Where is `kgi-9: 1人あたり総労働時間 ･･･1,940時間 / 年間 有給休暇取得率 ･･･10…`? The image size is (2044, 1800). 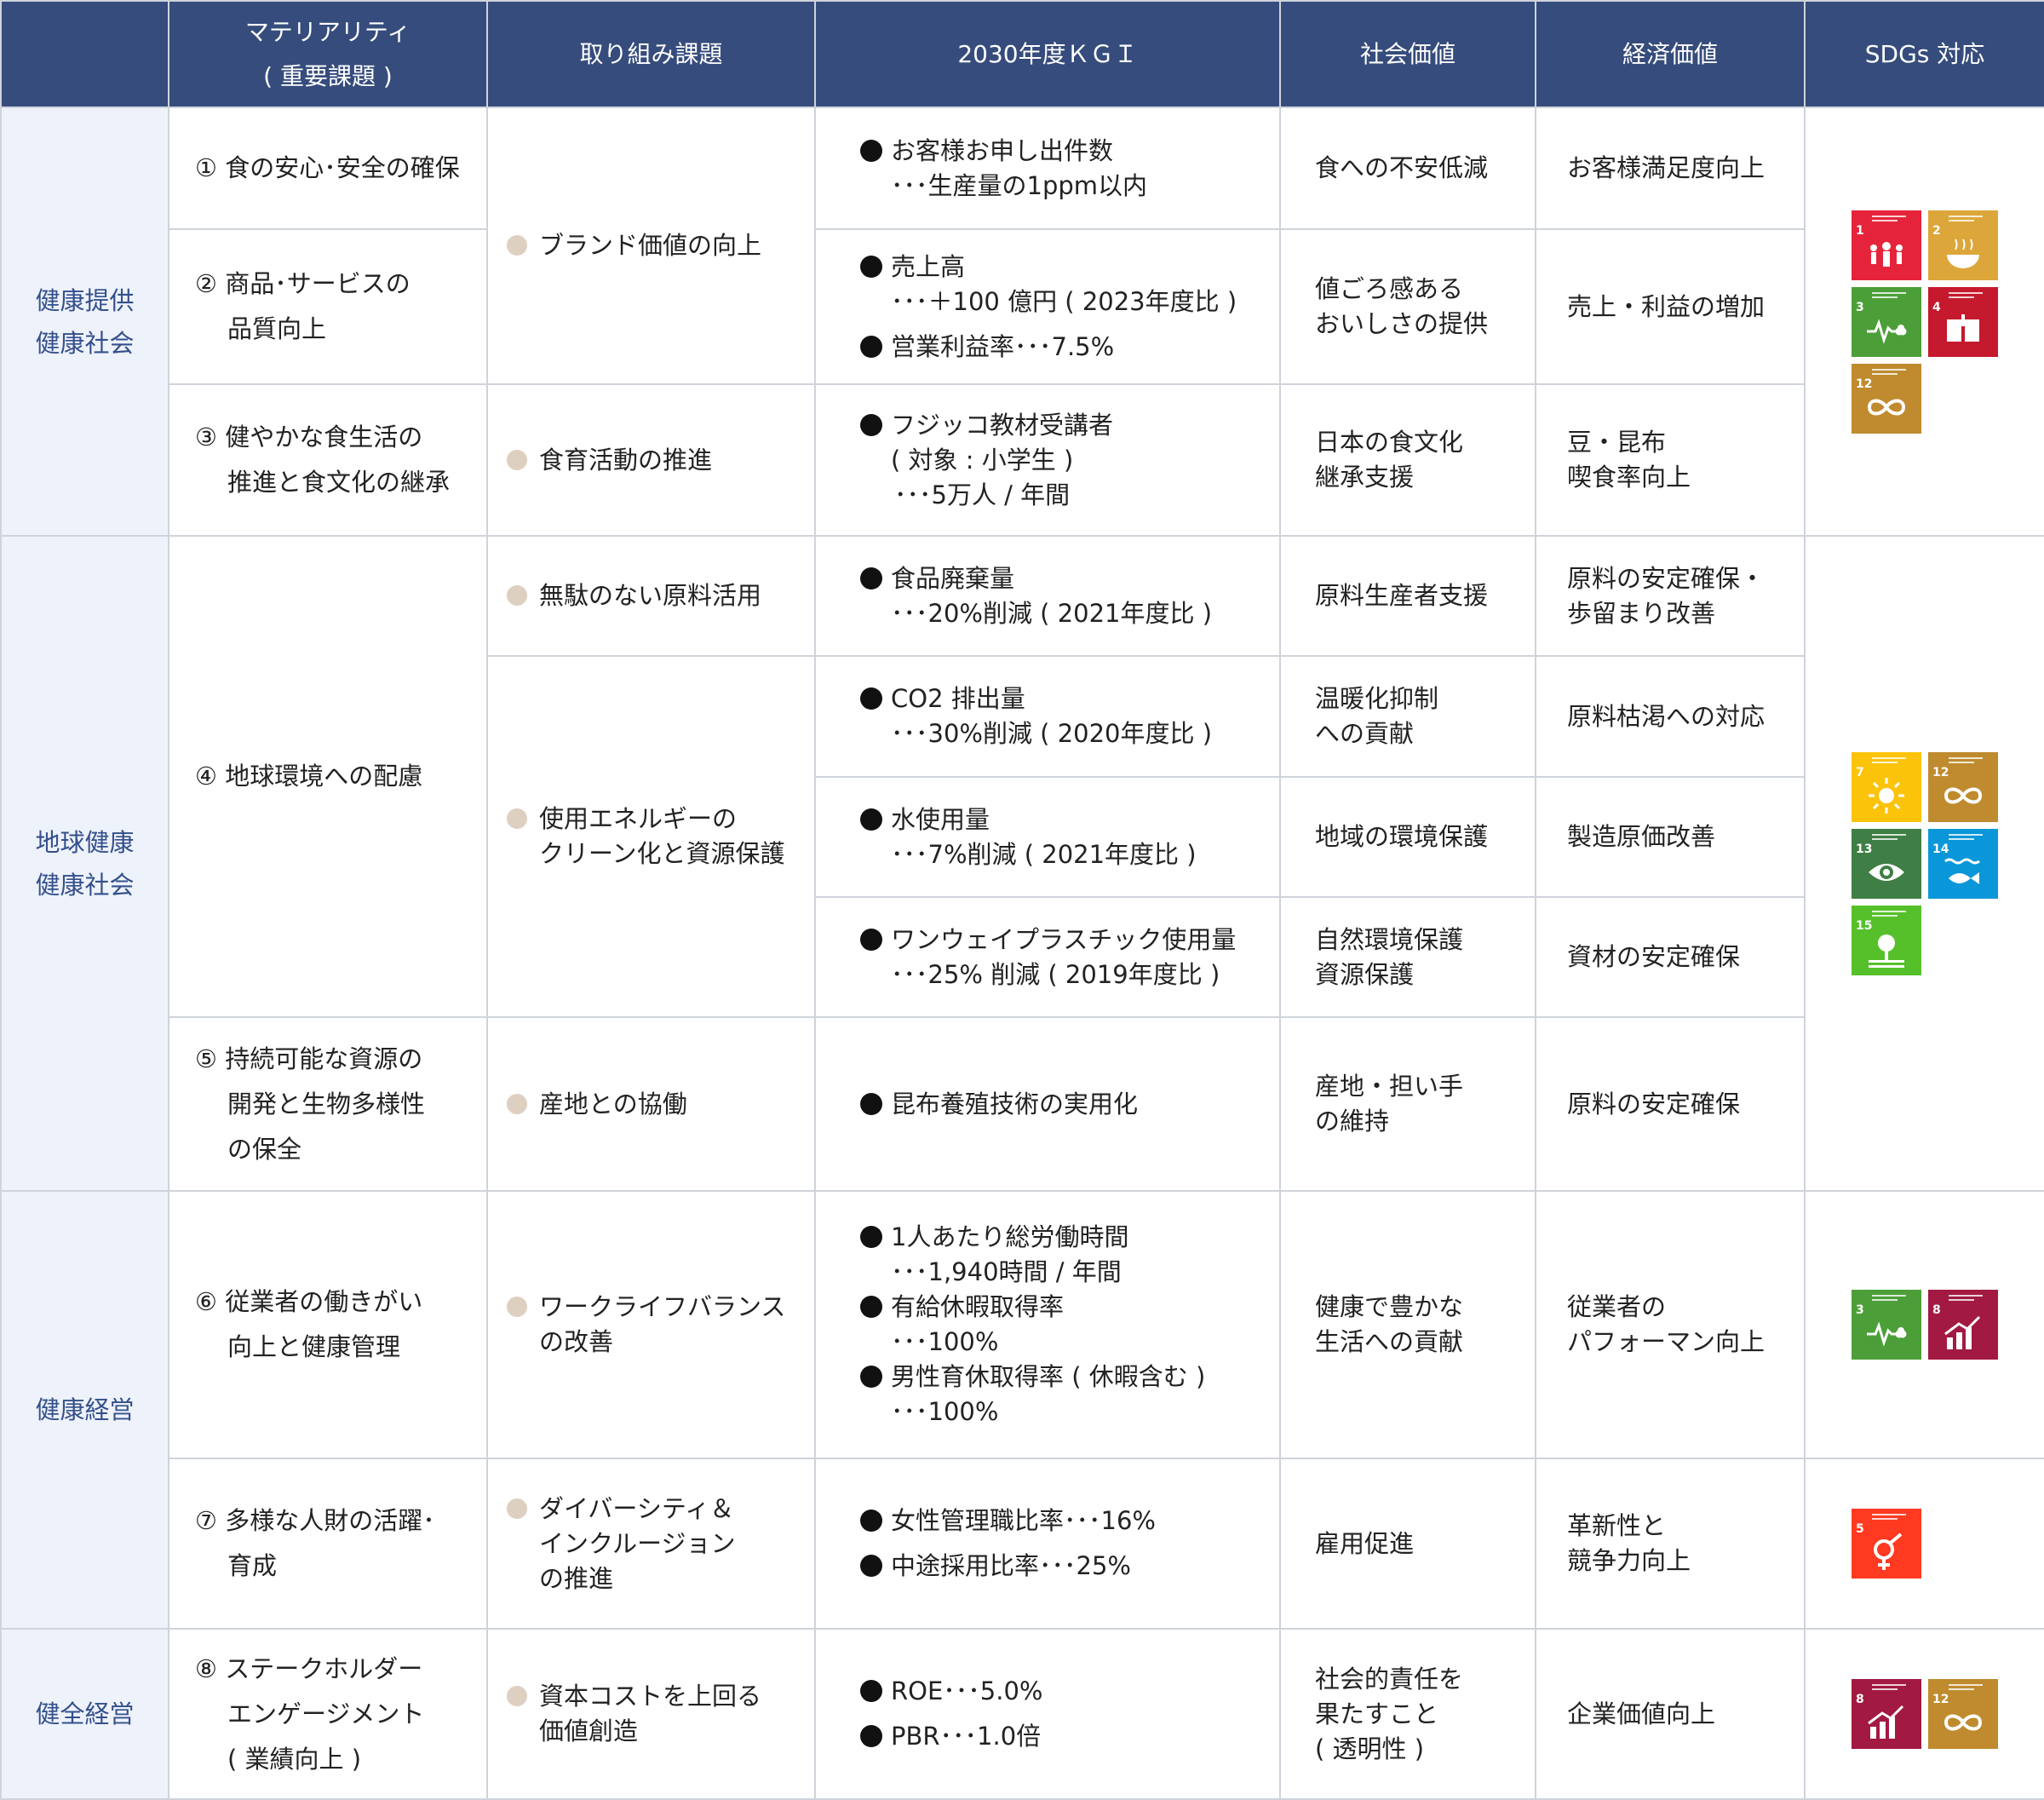 kgi-9: 1人あたり総労働時間 ･･･1,940時間 / 年間 有給休暇取得率 ･･･10… is located at coordinates (1047, 1325).